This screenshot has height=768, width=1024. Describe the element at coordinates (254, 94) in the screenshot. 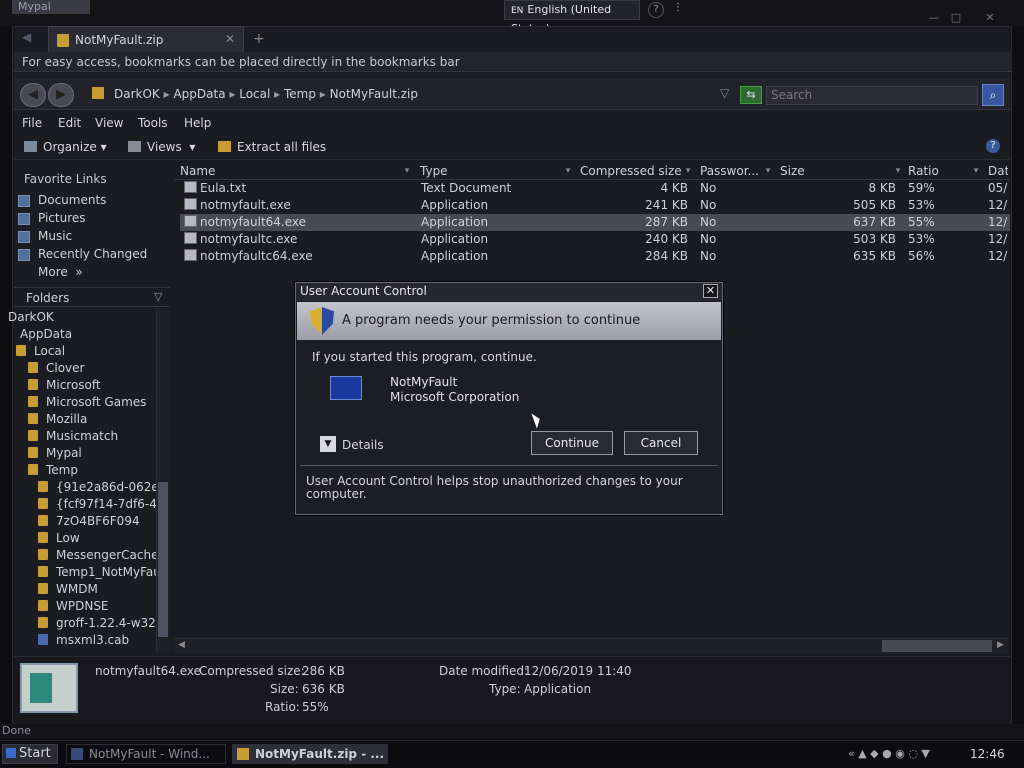

I see `breadcrumb-segment: Local` at that location.